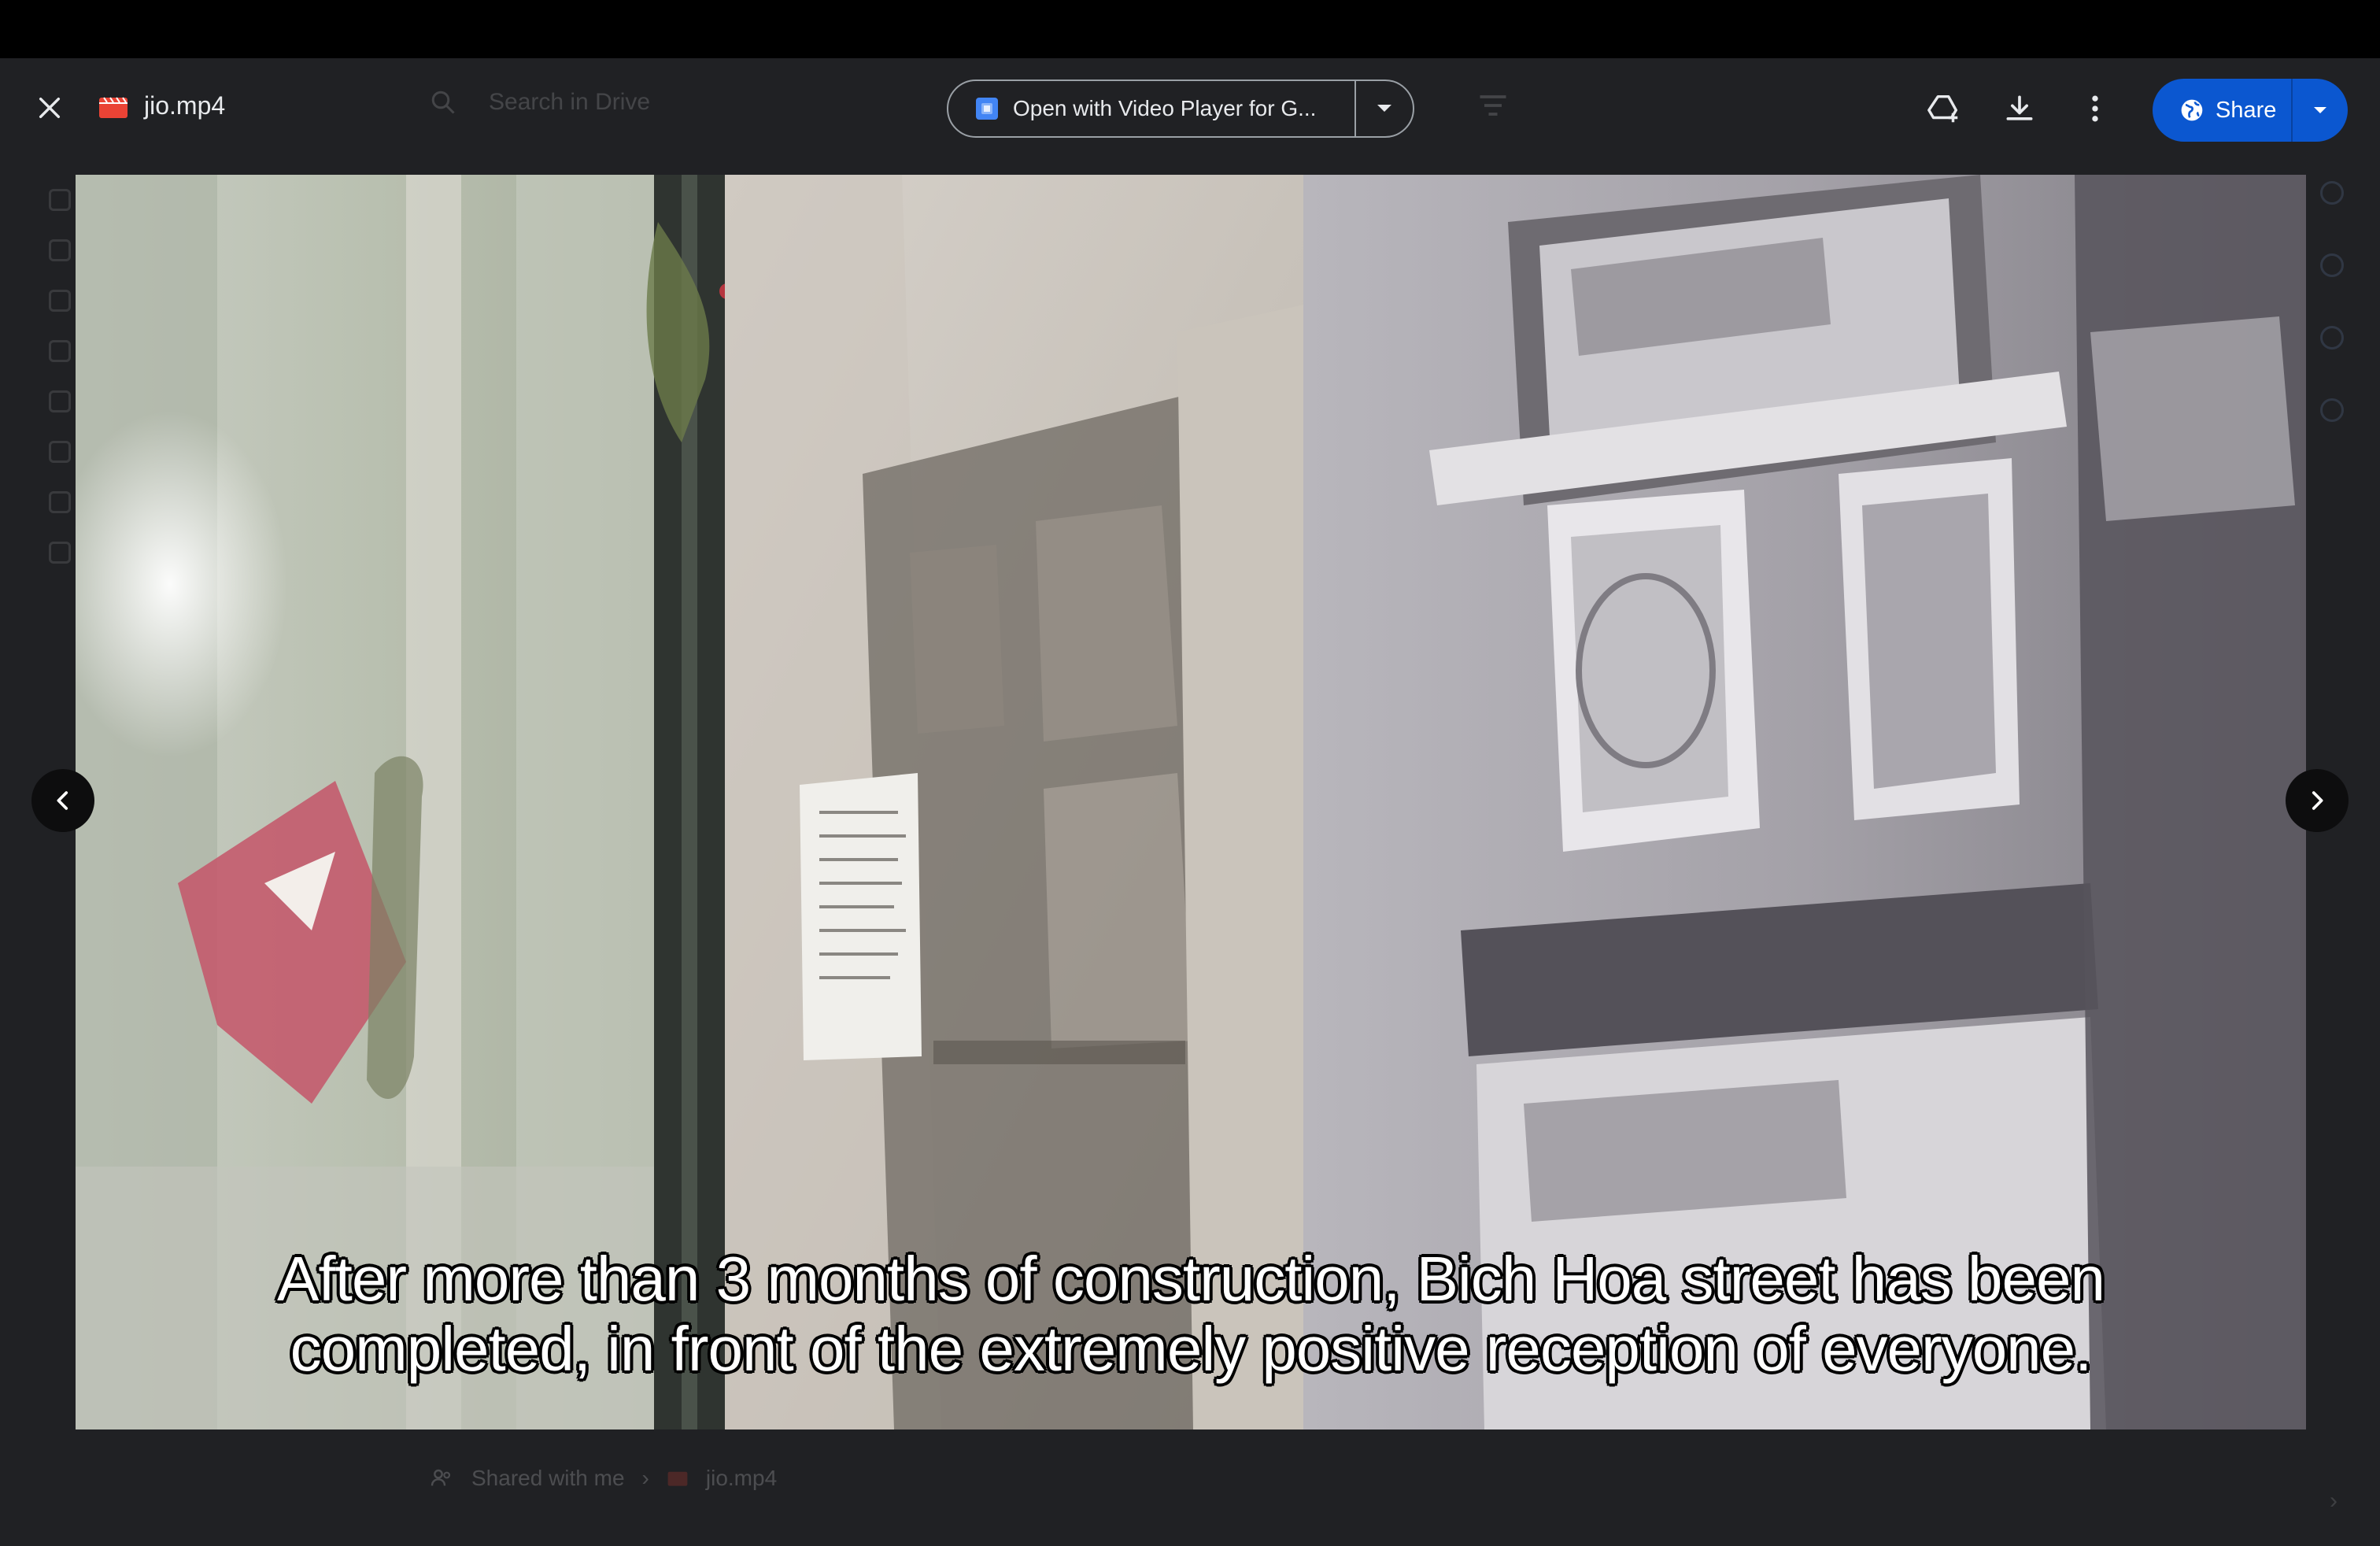 This screenshot has width=2380, height=1546. I want to click on download-button, so click(2020, 109).